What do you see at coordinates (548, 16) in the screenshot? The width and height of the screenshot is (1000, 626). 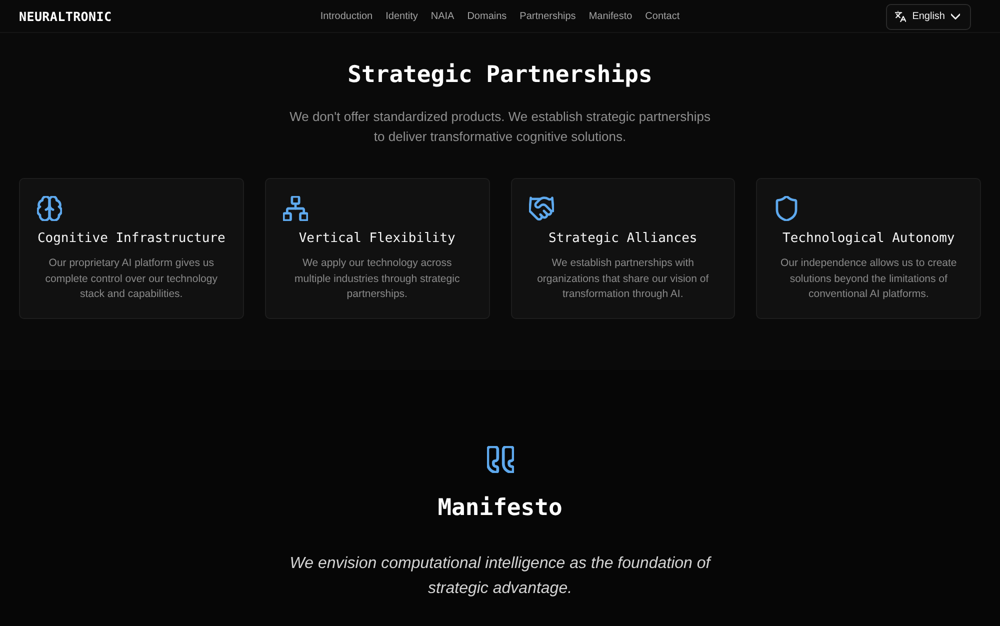 I see `nav-link: Partnerships` at bounding box center [548, 16].